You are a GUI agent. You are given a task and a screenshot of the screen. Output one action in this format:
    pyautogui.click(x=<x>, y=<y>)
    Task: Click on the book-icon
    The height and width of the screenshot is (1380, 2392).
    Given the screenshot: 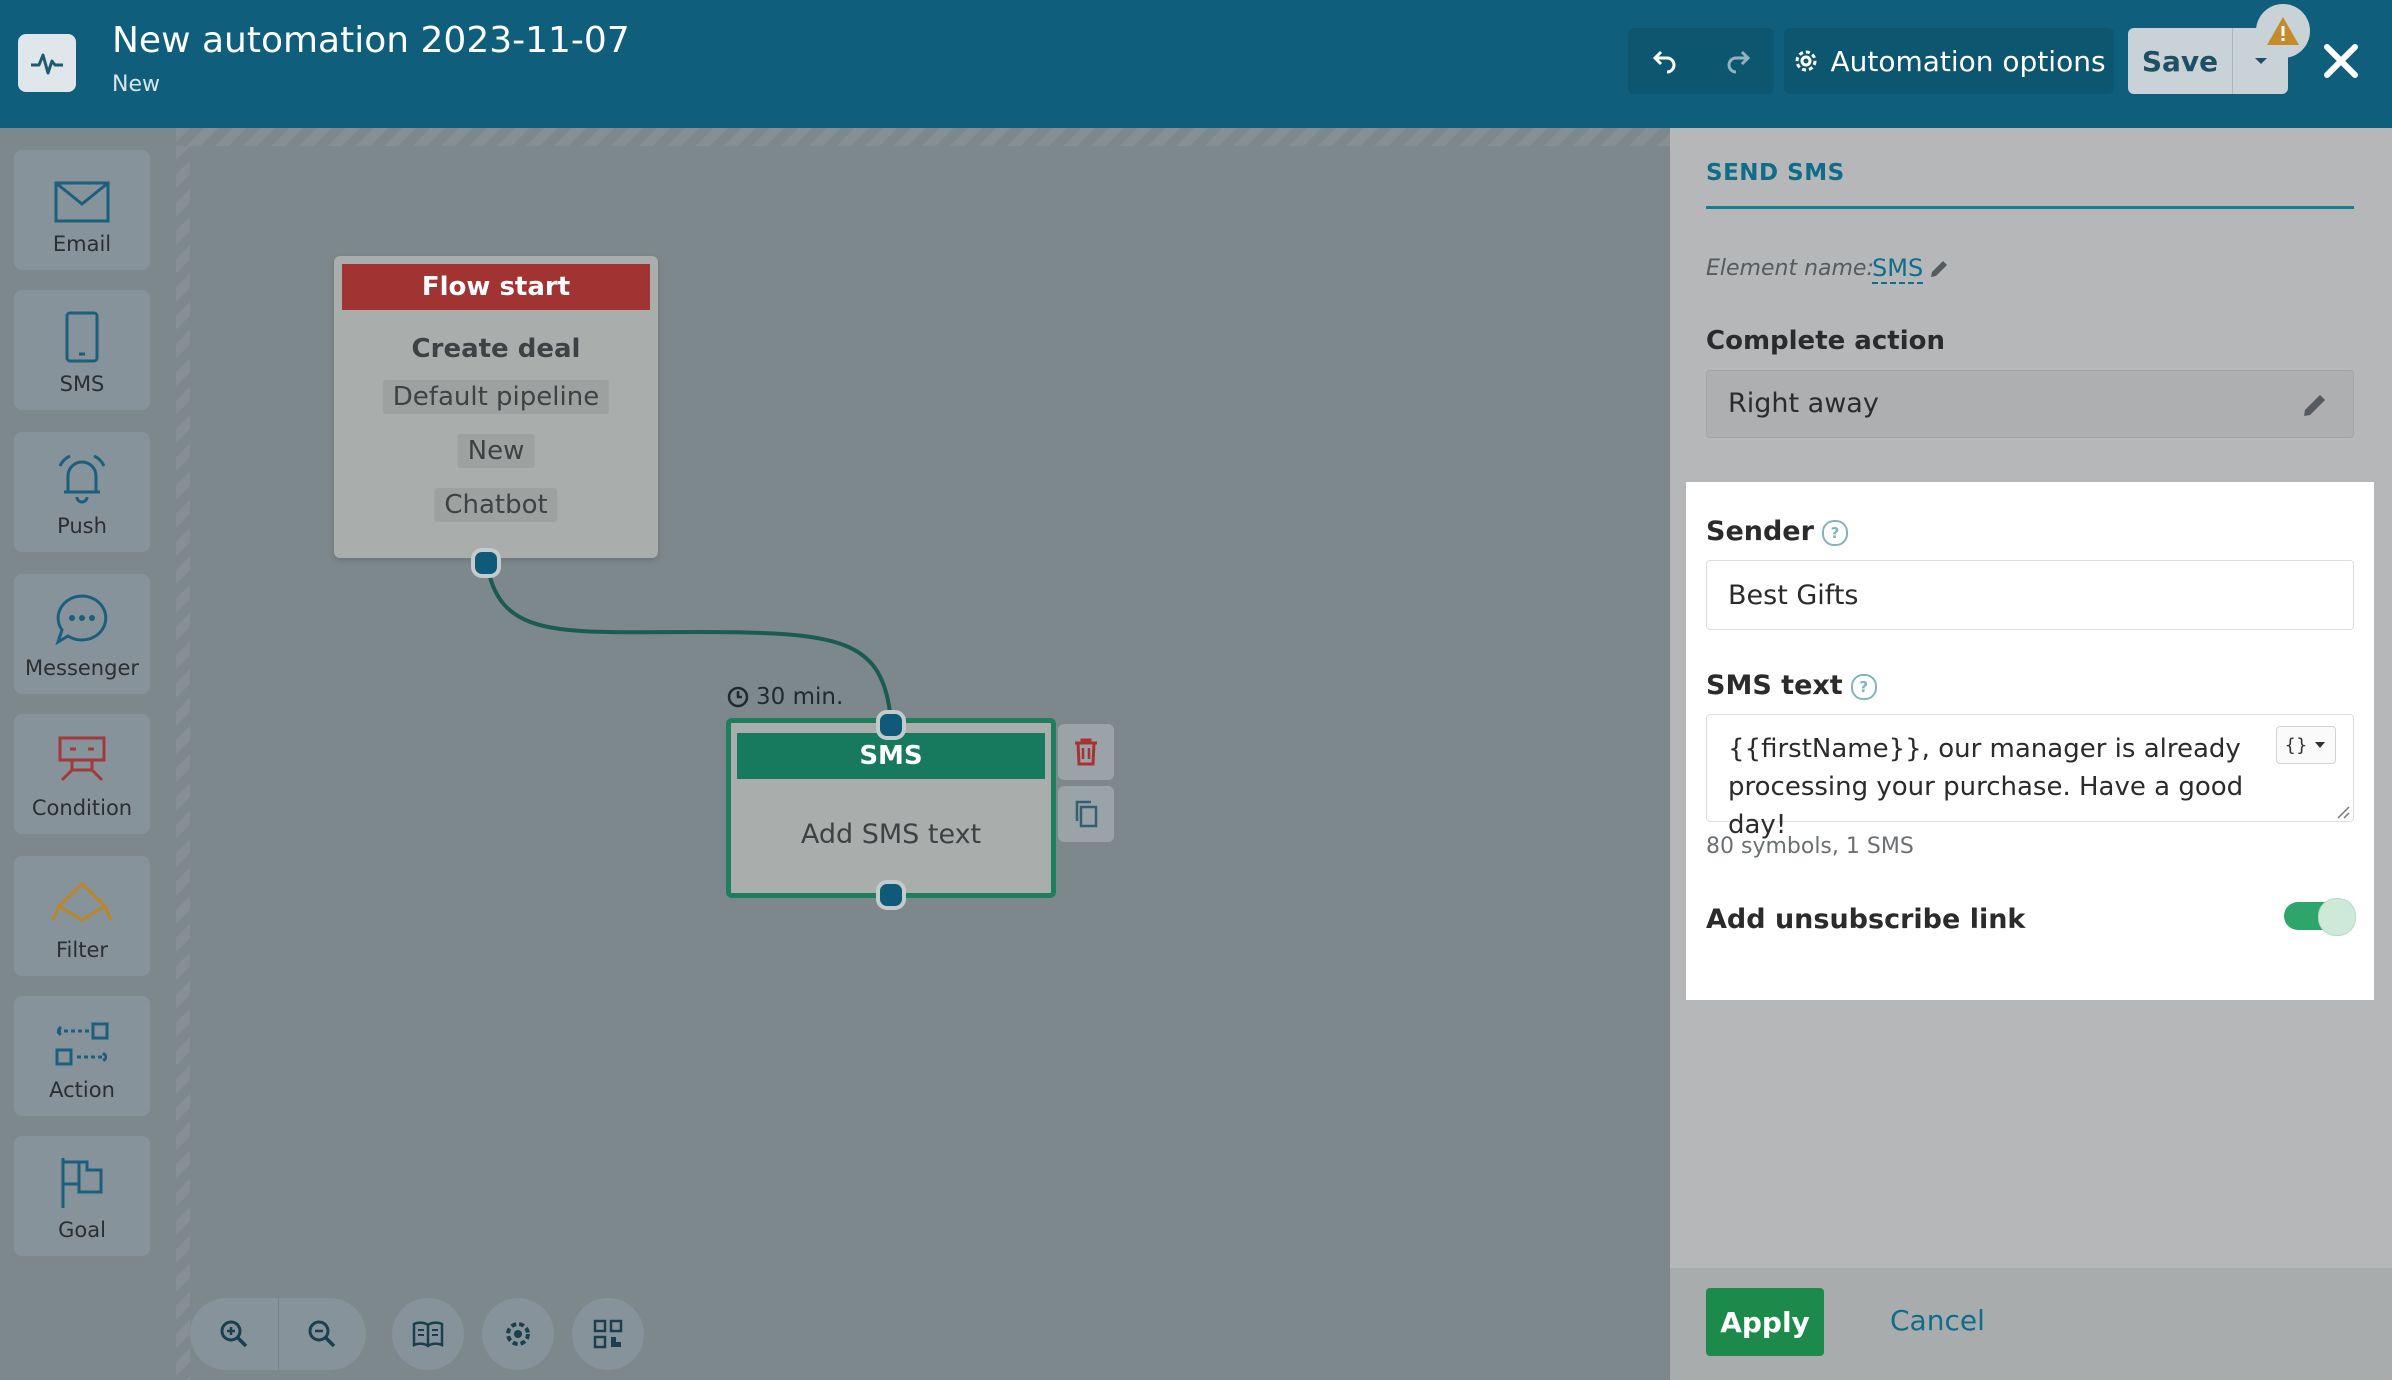 What is the action you would take?
    pyautogui.click(x=428, y=1334)
    